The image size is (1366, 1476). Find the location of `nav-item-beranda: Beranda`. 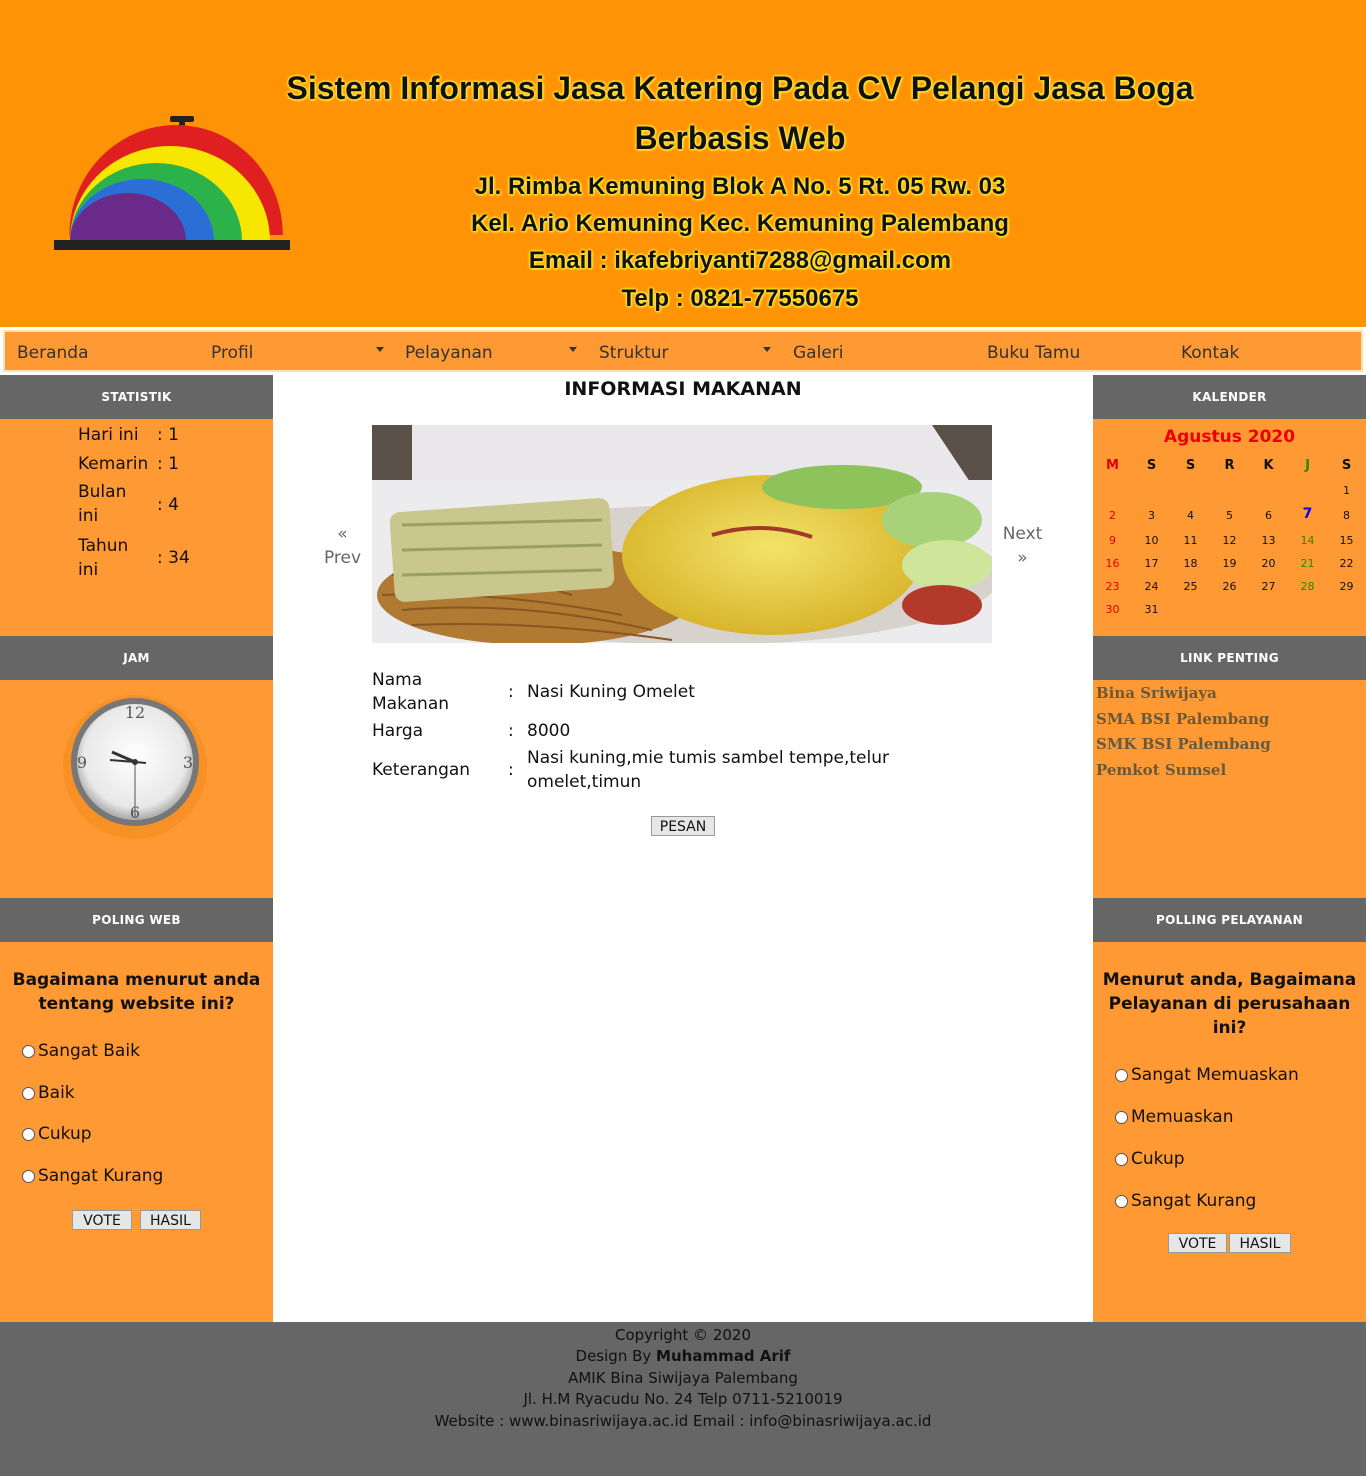

nav-item-beranda: Beranda is located at coordinates (53, 351).